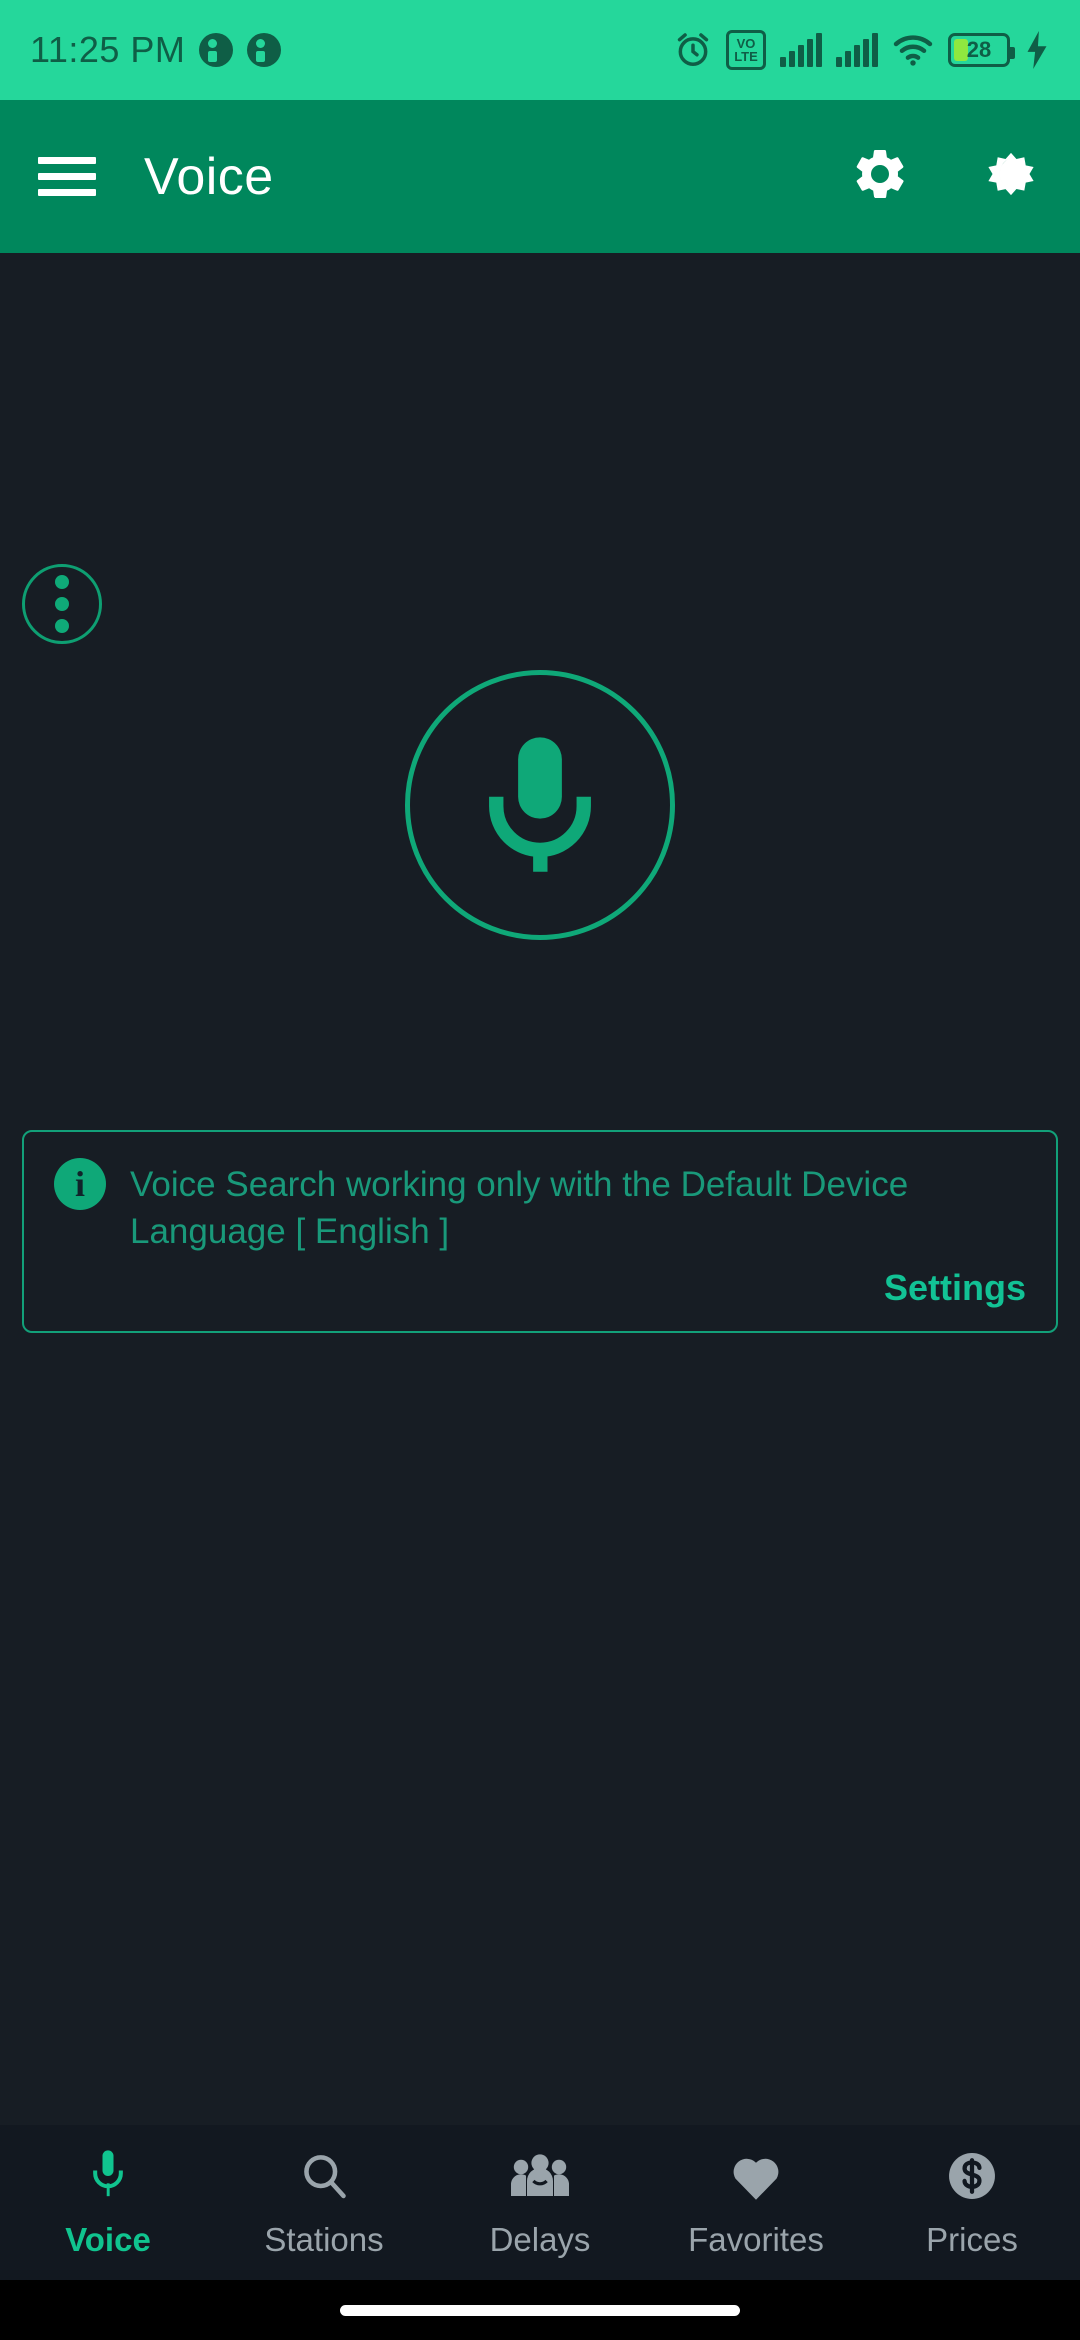 Image resolution: width=1080 pixels, height=2340 pixels. Describe the element at coordinates (62, 582) in the screenshot. I see `three-dots-vertical-icon` at that location.